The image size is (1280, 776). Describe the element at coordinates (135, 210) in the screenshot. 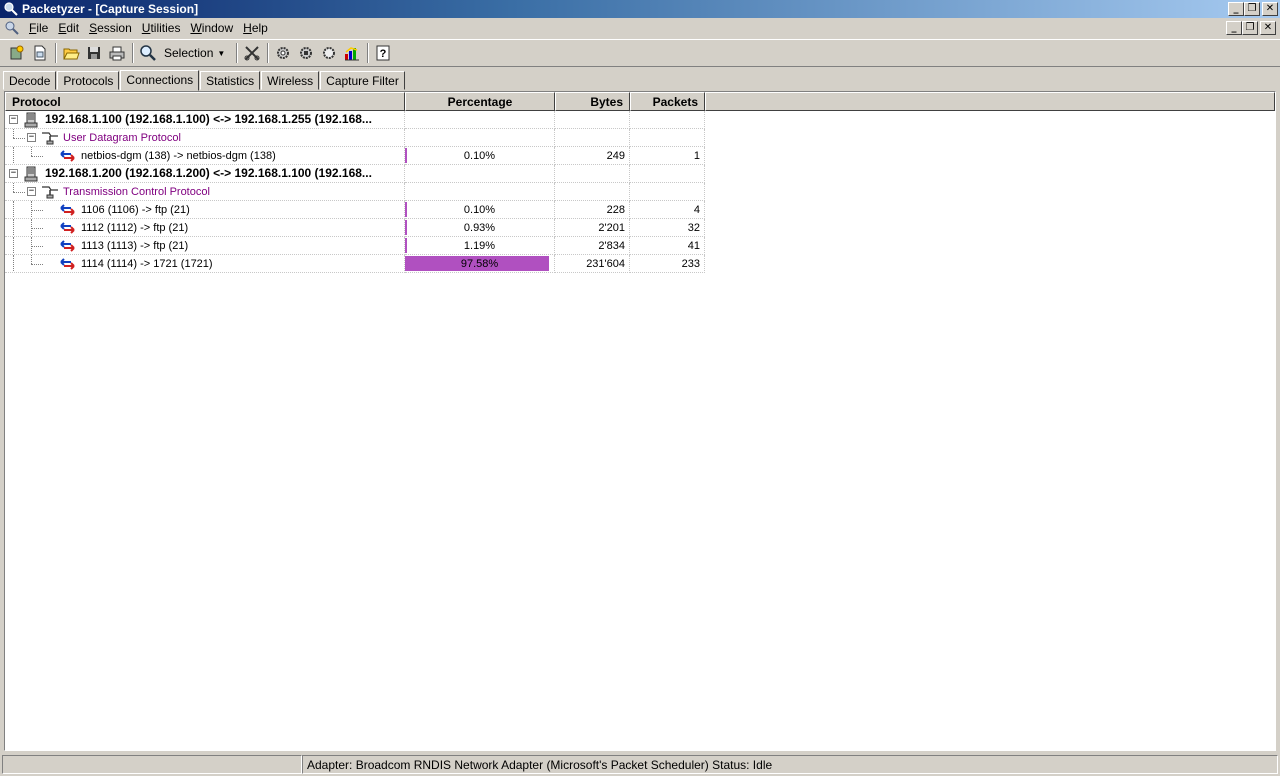

I see `tree-item-label: 1106 (1106) -> ftp (21)` at that location.